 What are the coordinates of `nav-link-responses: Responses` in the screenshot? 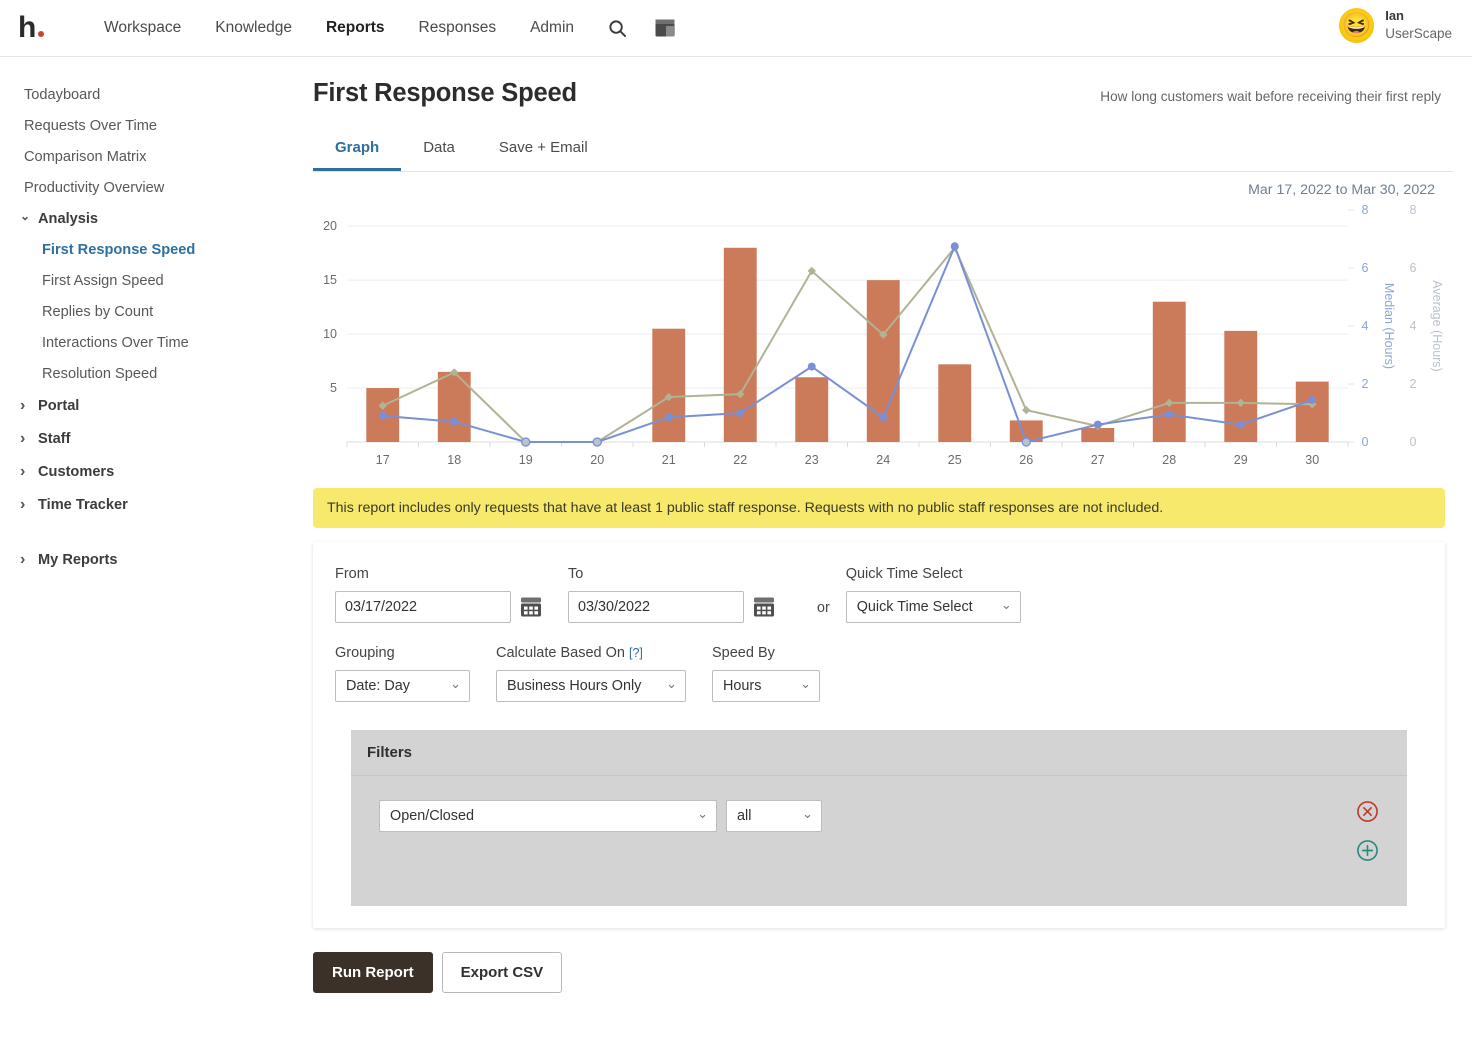 It's located at (458, 28).